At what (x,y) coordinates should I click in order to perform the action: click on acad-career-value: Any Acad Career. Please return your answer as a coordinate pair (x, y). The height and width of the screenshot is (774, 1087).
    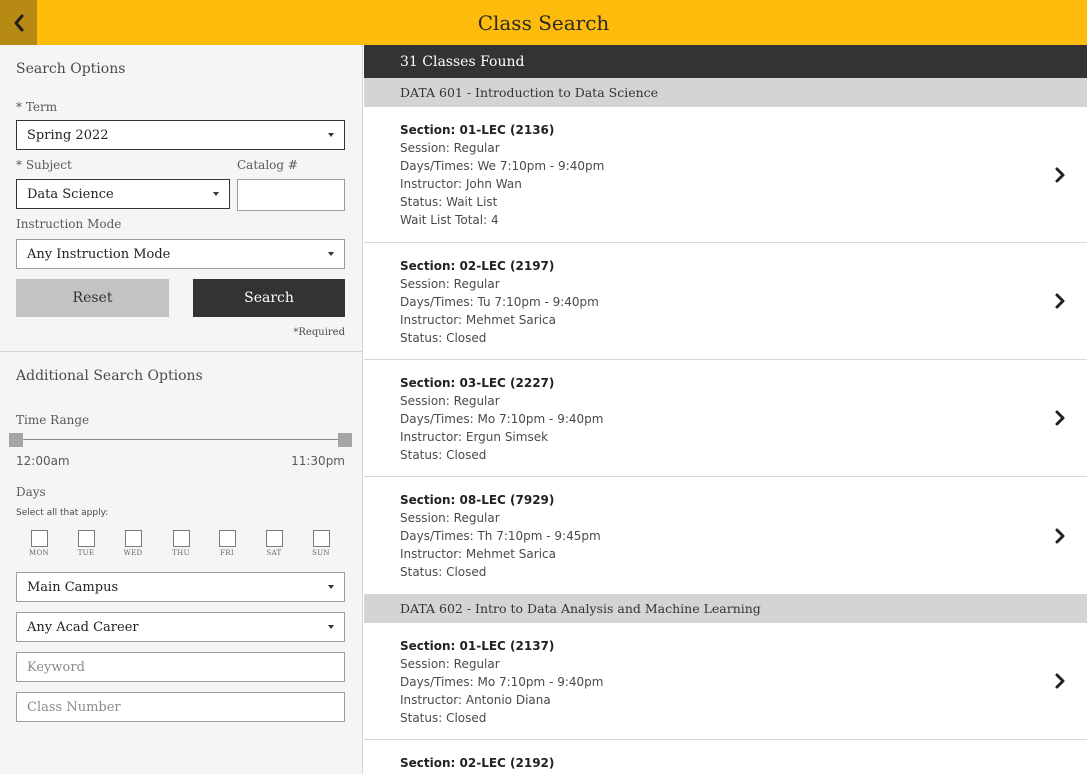
    Looking at the image, I should click on (83, 627).